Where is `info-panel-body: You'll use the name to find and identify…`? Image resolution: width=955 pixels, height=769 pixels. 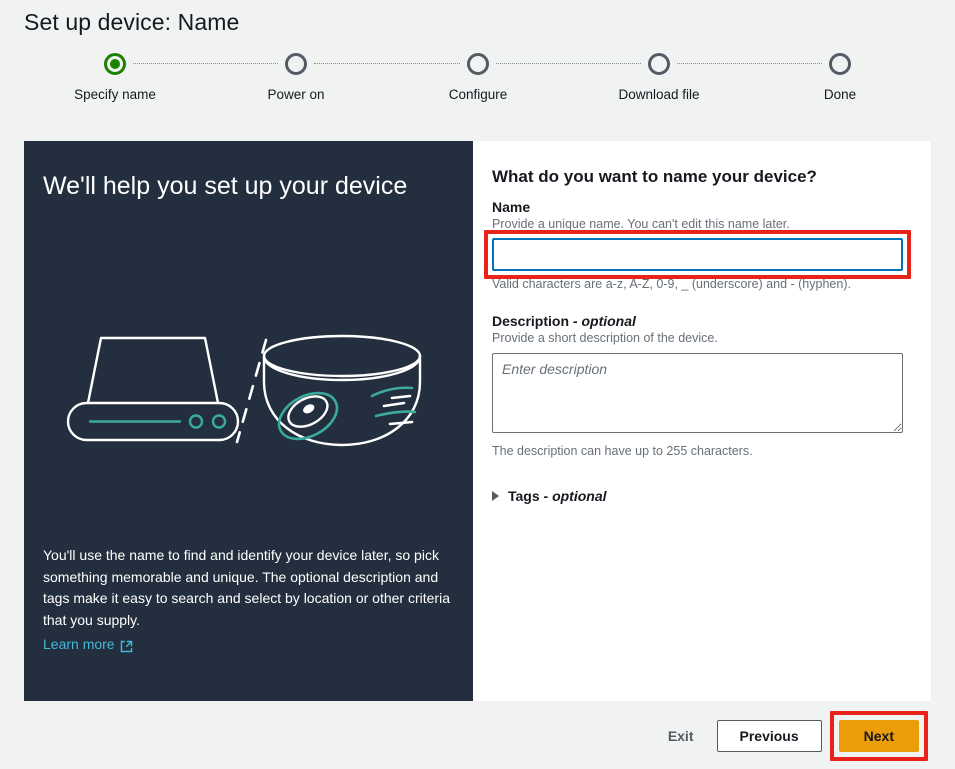 info-panel-body: You'll use the name to find and identify… is located at coordinates (252, 600).